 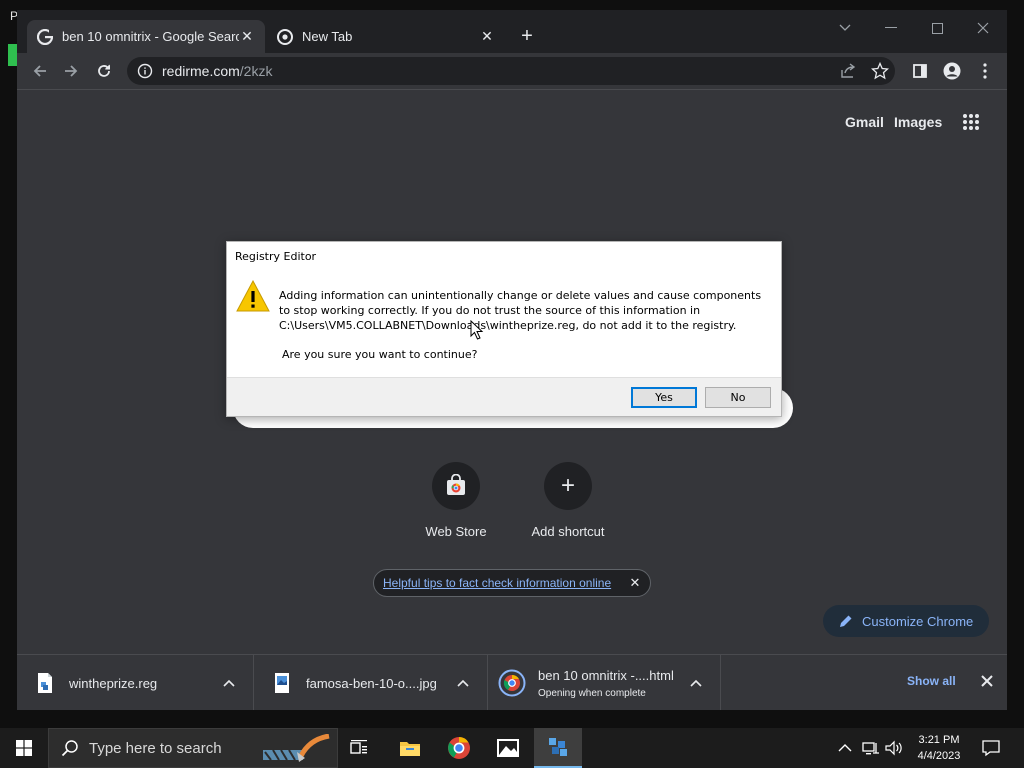 What do you see at coordinates (282, 683) in the screenshot?
I see `image-file-icon` at bounding box center [282, 683].